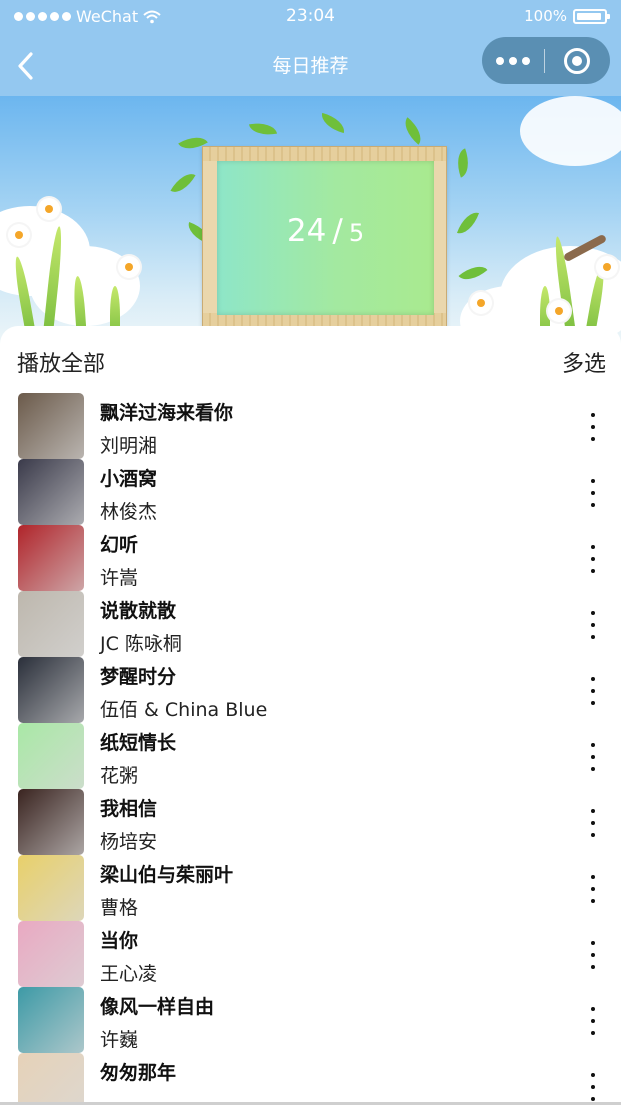 The image size is (621, 1105). I want to click on song-row: 像风一样自由 许巍, so click(310, 1020).